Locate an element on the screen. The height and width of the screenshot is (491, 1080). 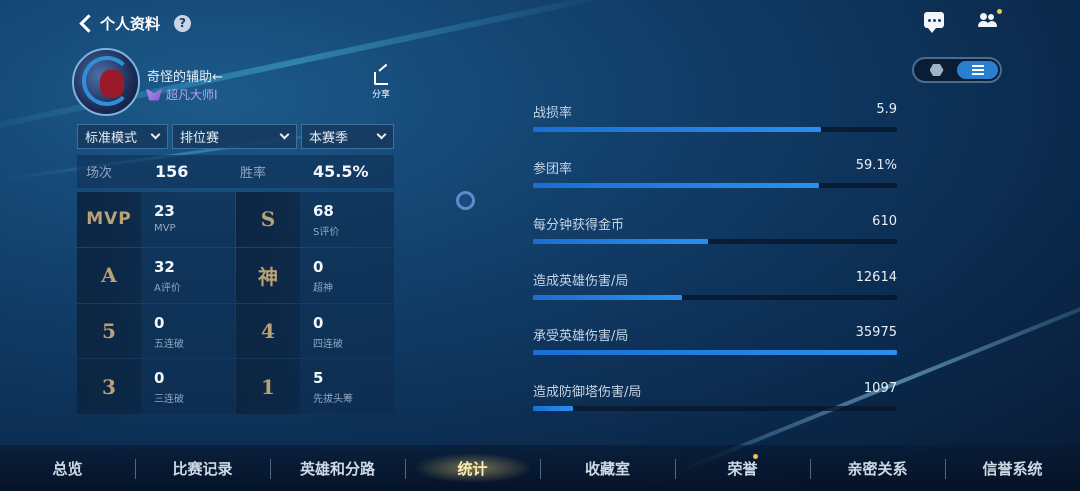
tab-label: 收藏室 is located at coordinates (607, 468).